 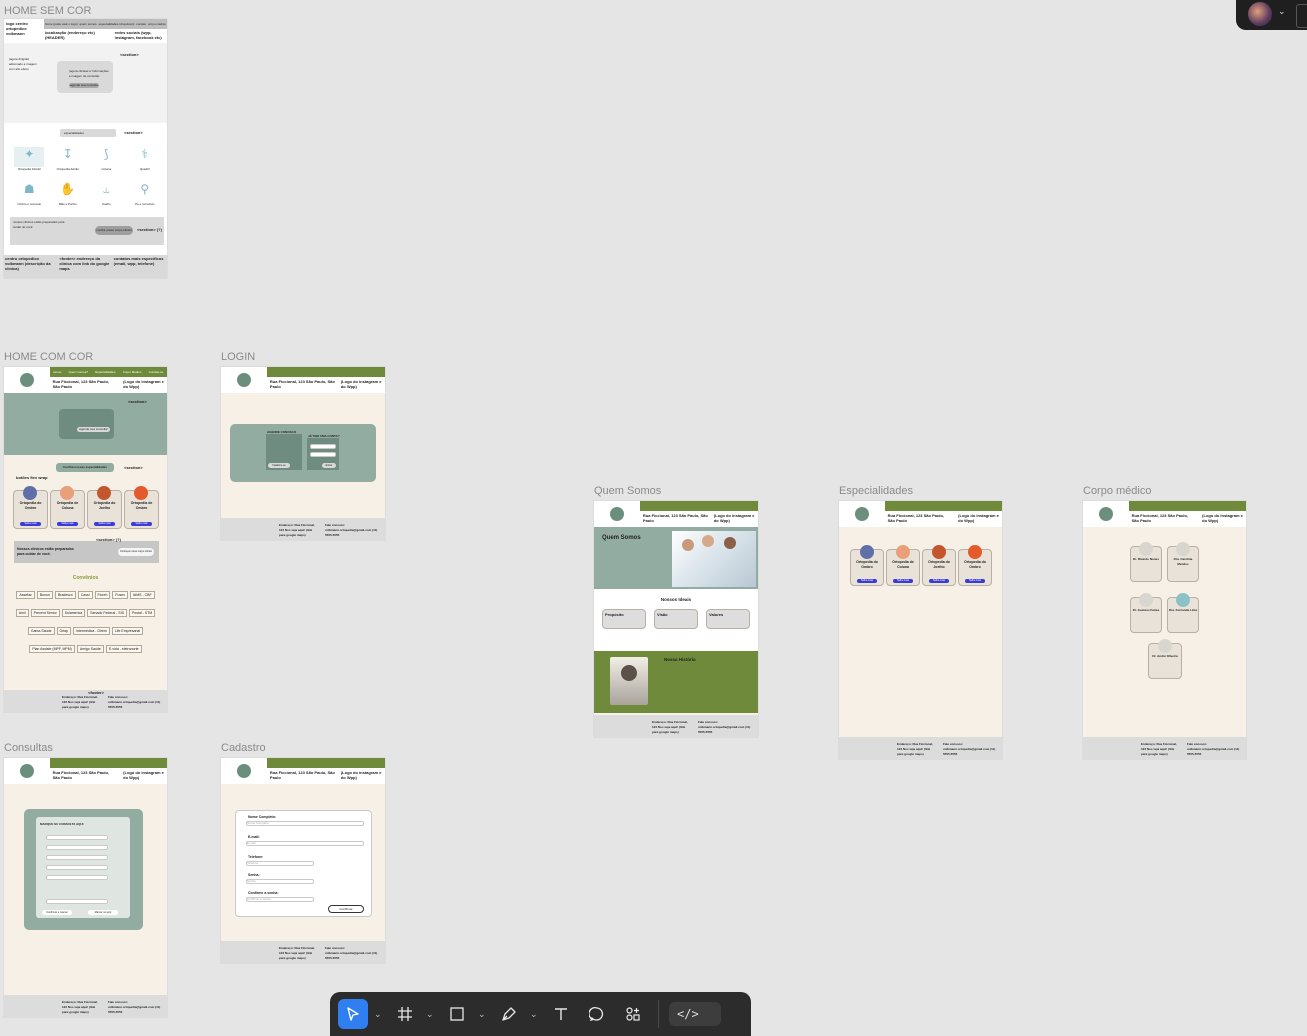 What do you see at coordinates (627, 491) in the screenshot?
I see `frame-label-quem-somos: Quem Somos` at bounding box center [627, 491].